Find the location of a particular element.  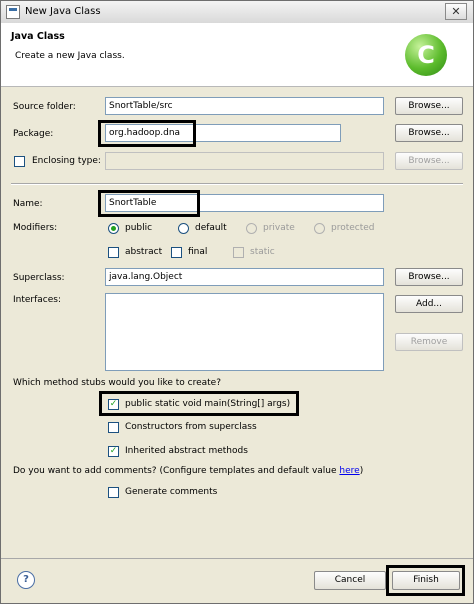

modifier-public-label: public is located at coordinates (139, 228).